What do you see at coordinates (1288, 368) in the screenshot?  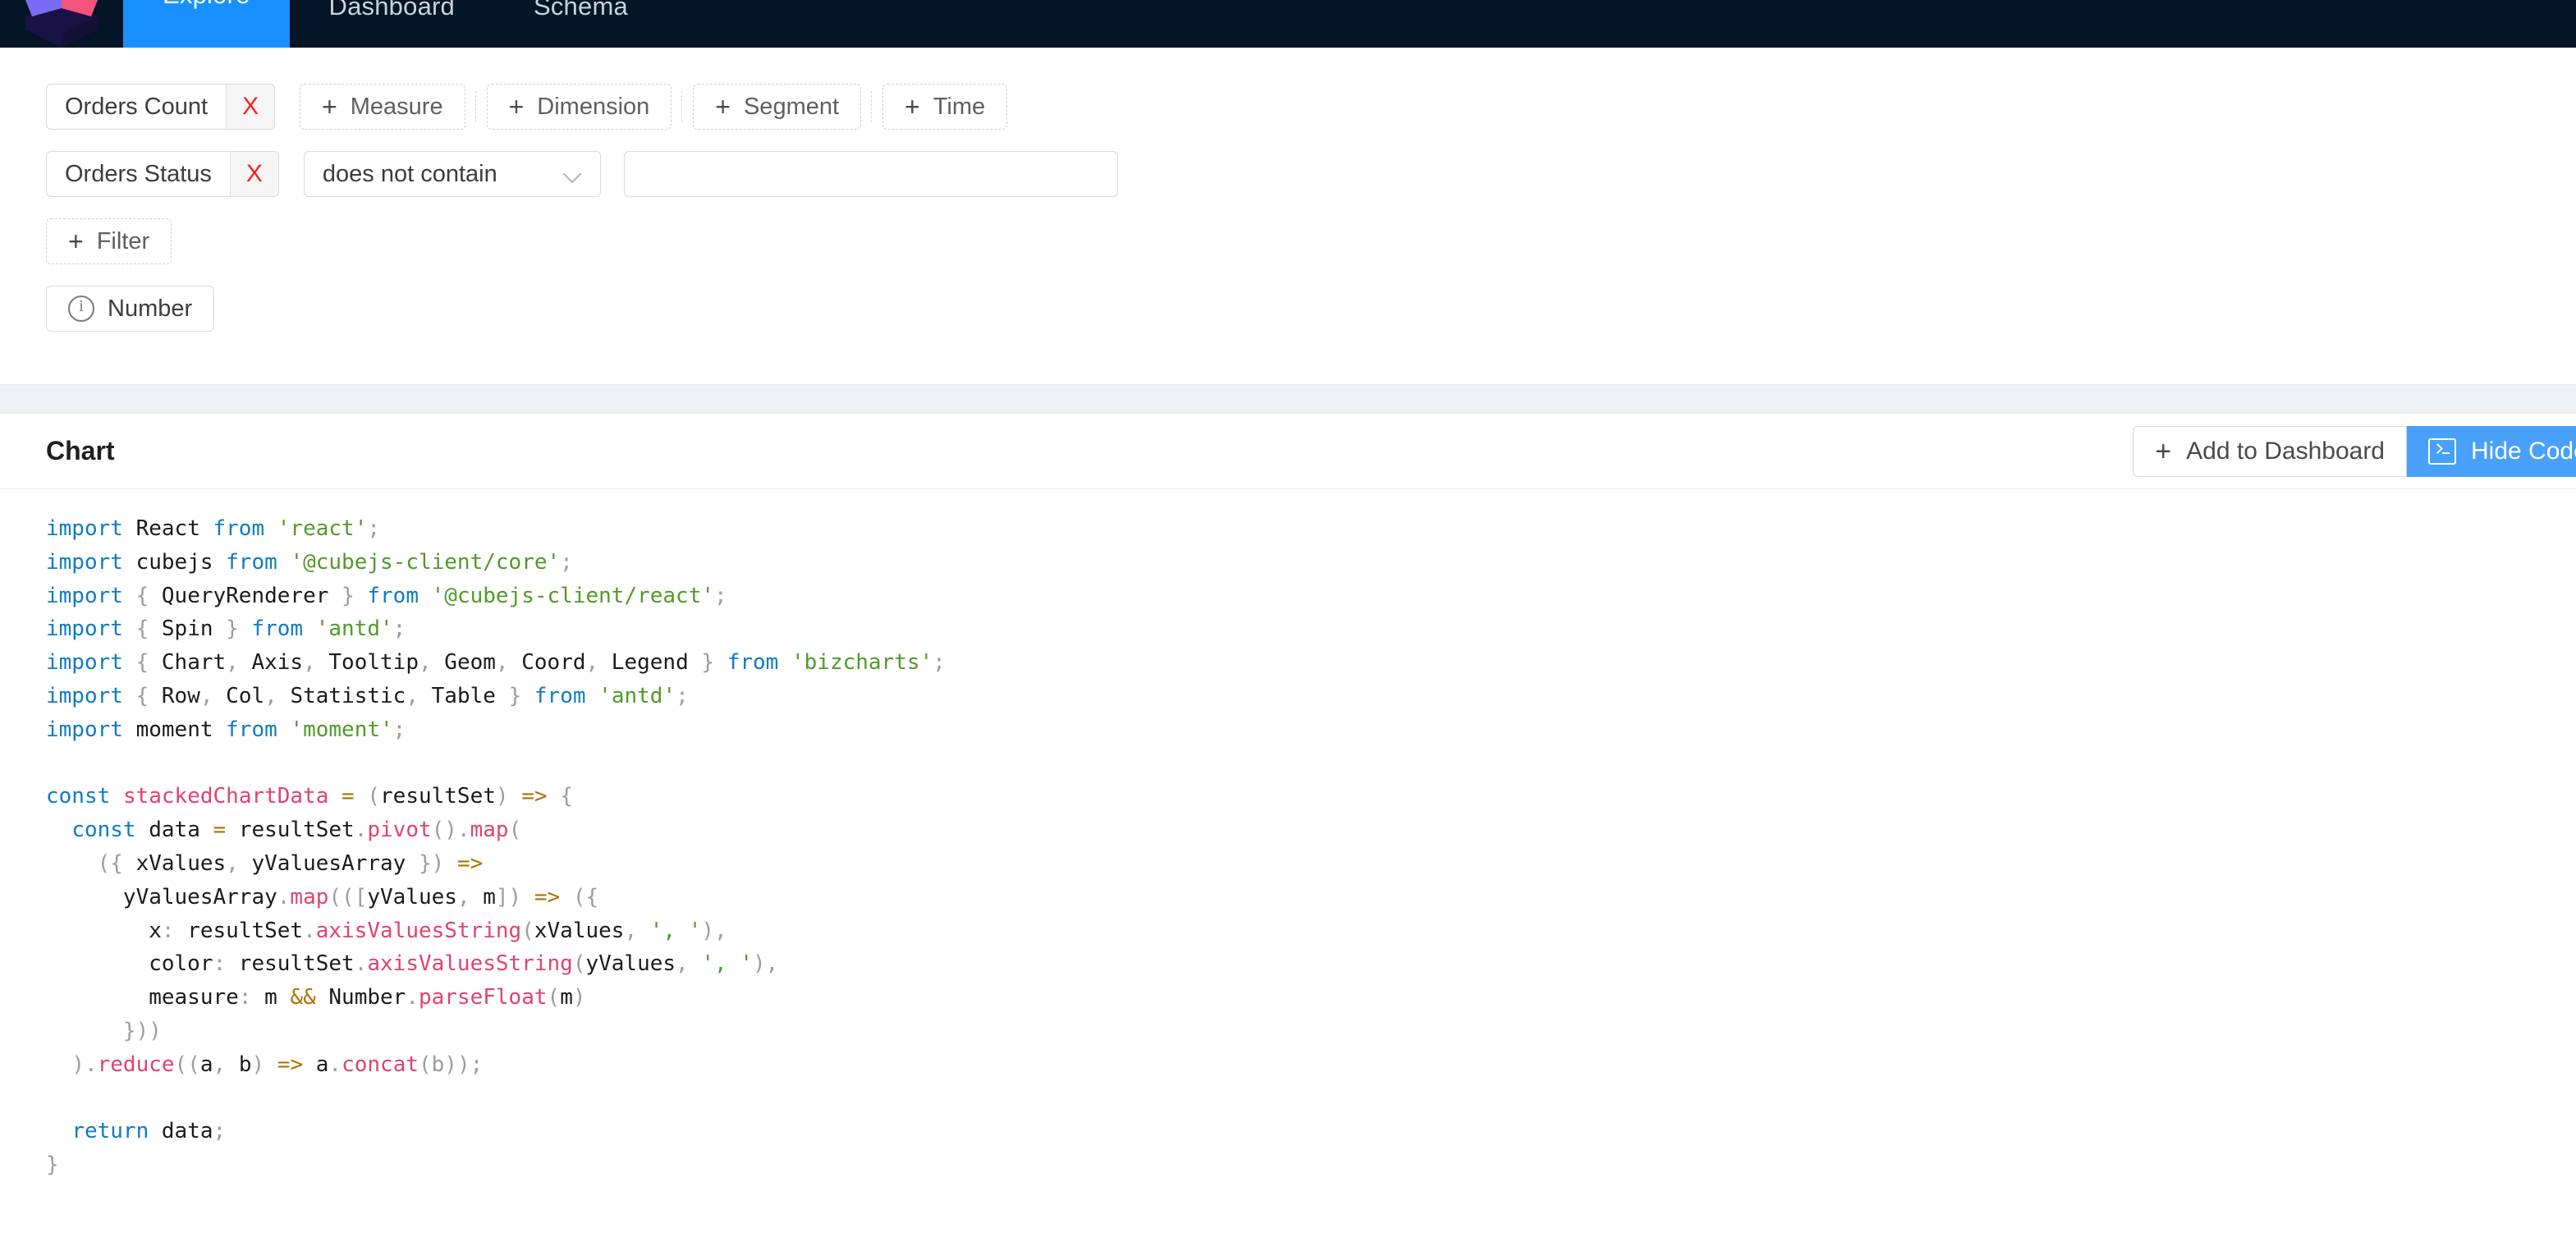 I see `query-builder-spacer` at bounding box center [1288, 368].